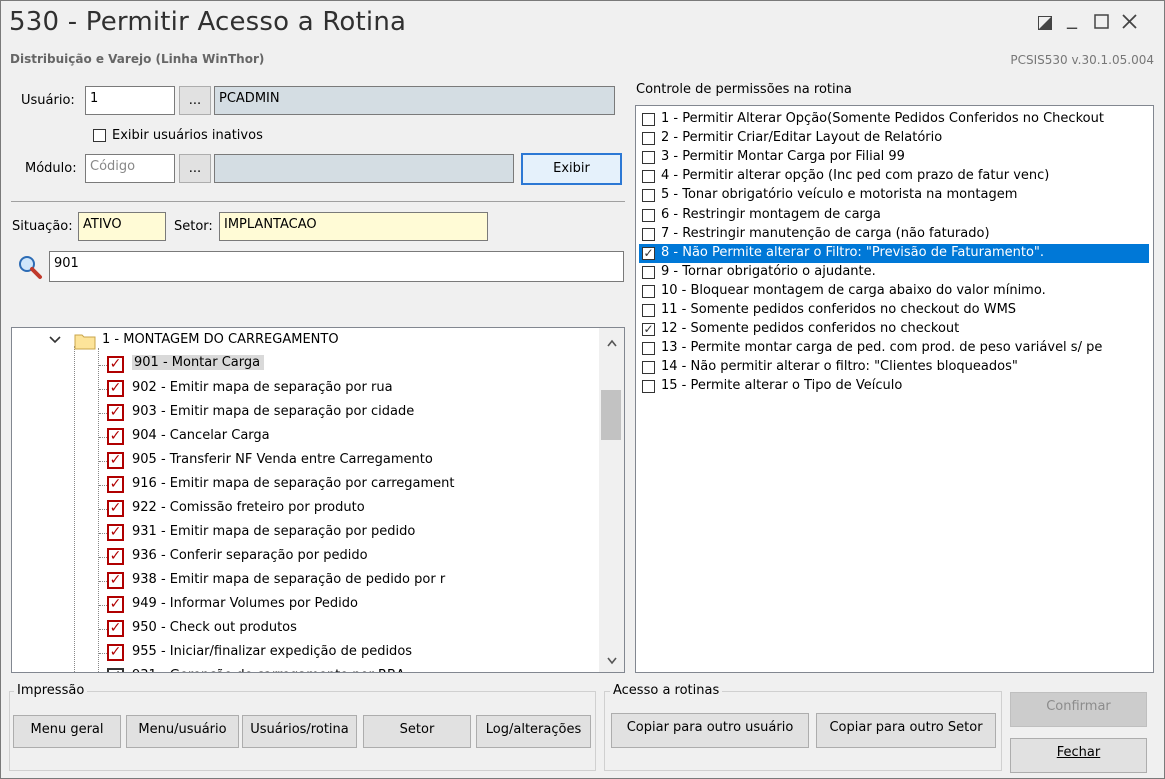  What do you see at coordinates (894, 272) in the screenshot?
I see `permission-item: 9 - Tornar obrigatório o ajudante.` at bounding box center [894, 272].